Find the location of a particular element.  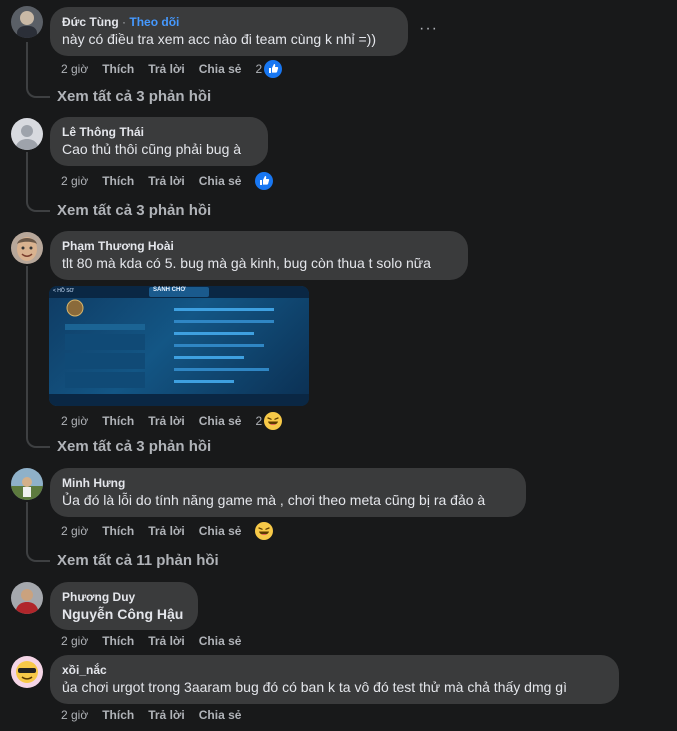

game-screenshot-graphic is located at coordinates (179, 346).